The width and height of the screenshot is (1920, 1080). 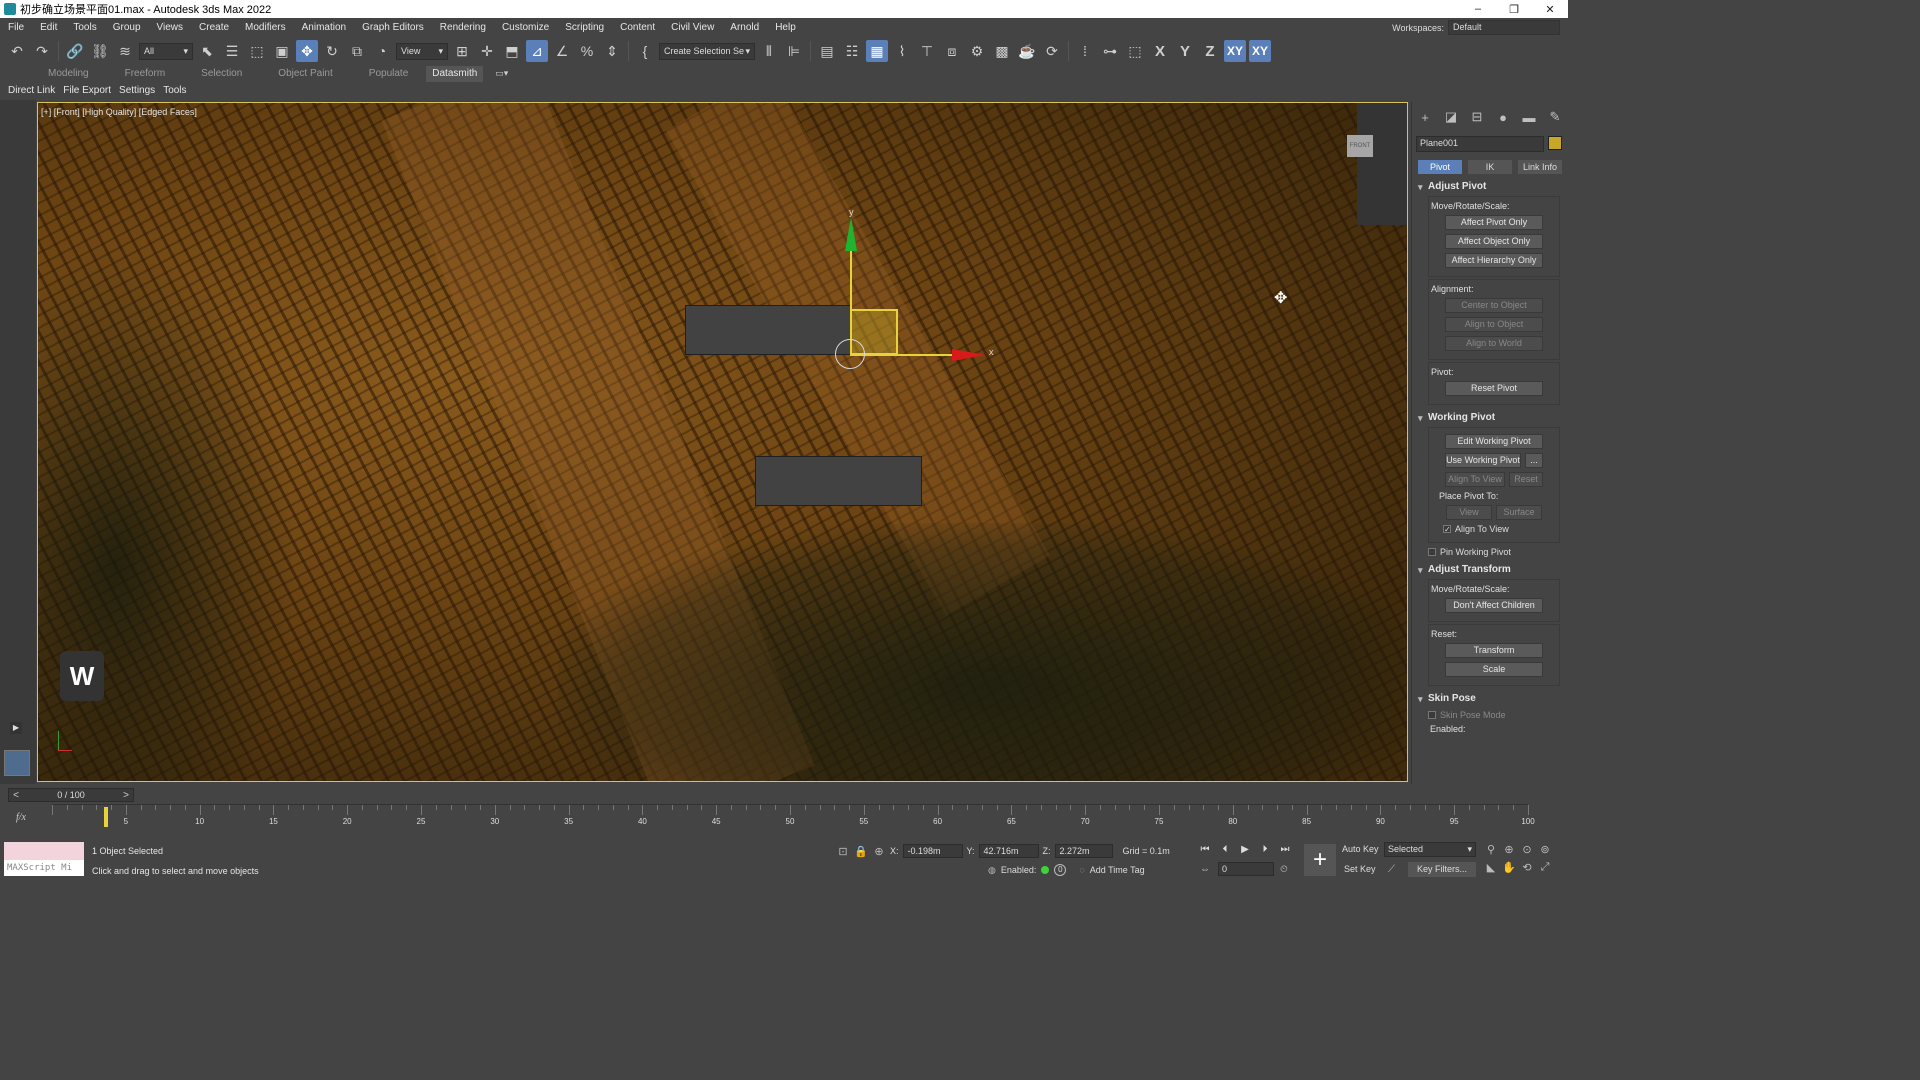 I want to click on menu-rendering: Rendering, so click(x=463, y=27).